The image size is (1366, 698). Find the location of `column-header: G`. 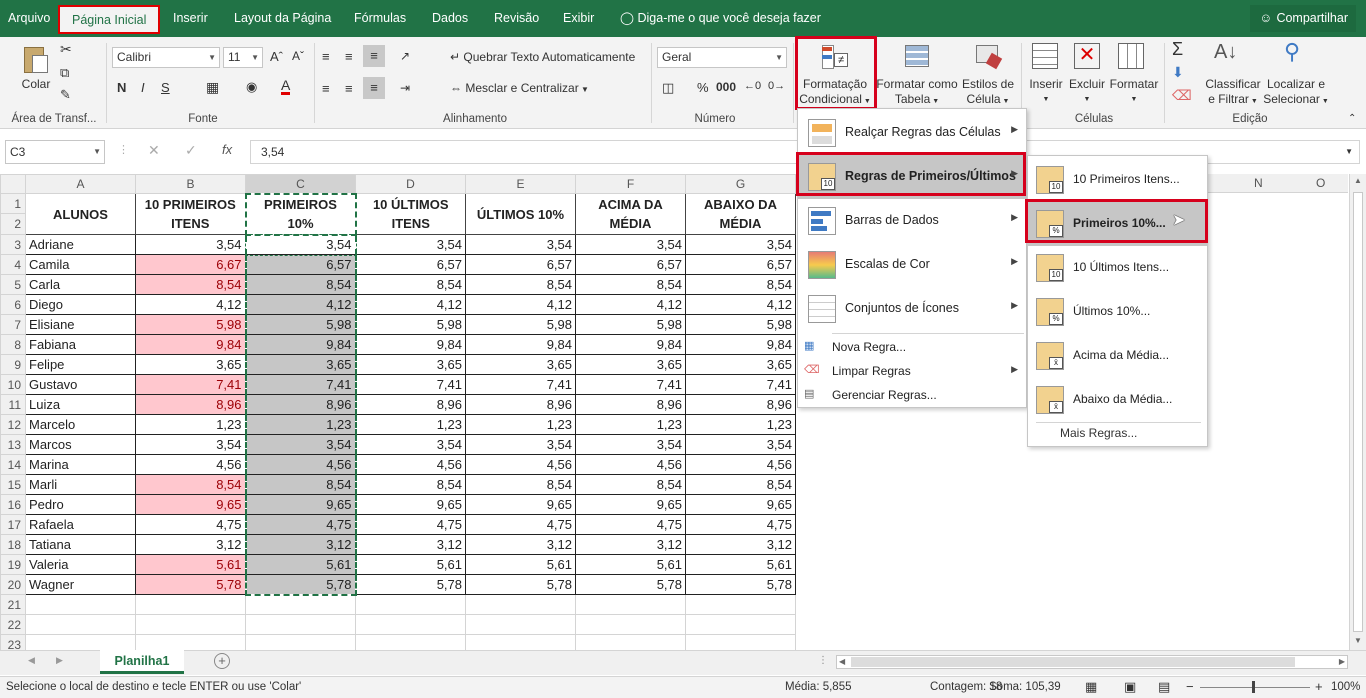

column-header: G is located at coordinates (740, 184).